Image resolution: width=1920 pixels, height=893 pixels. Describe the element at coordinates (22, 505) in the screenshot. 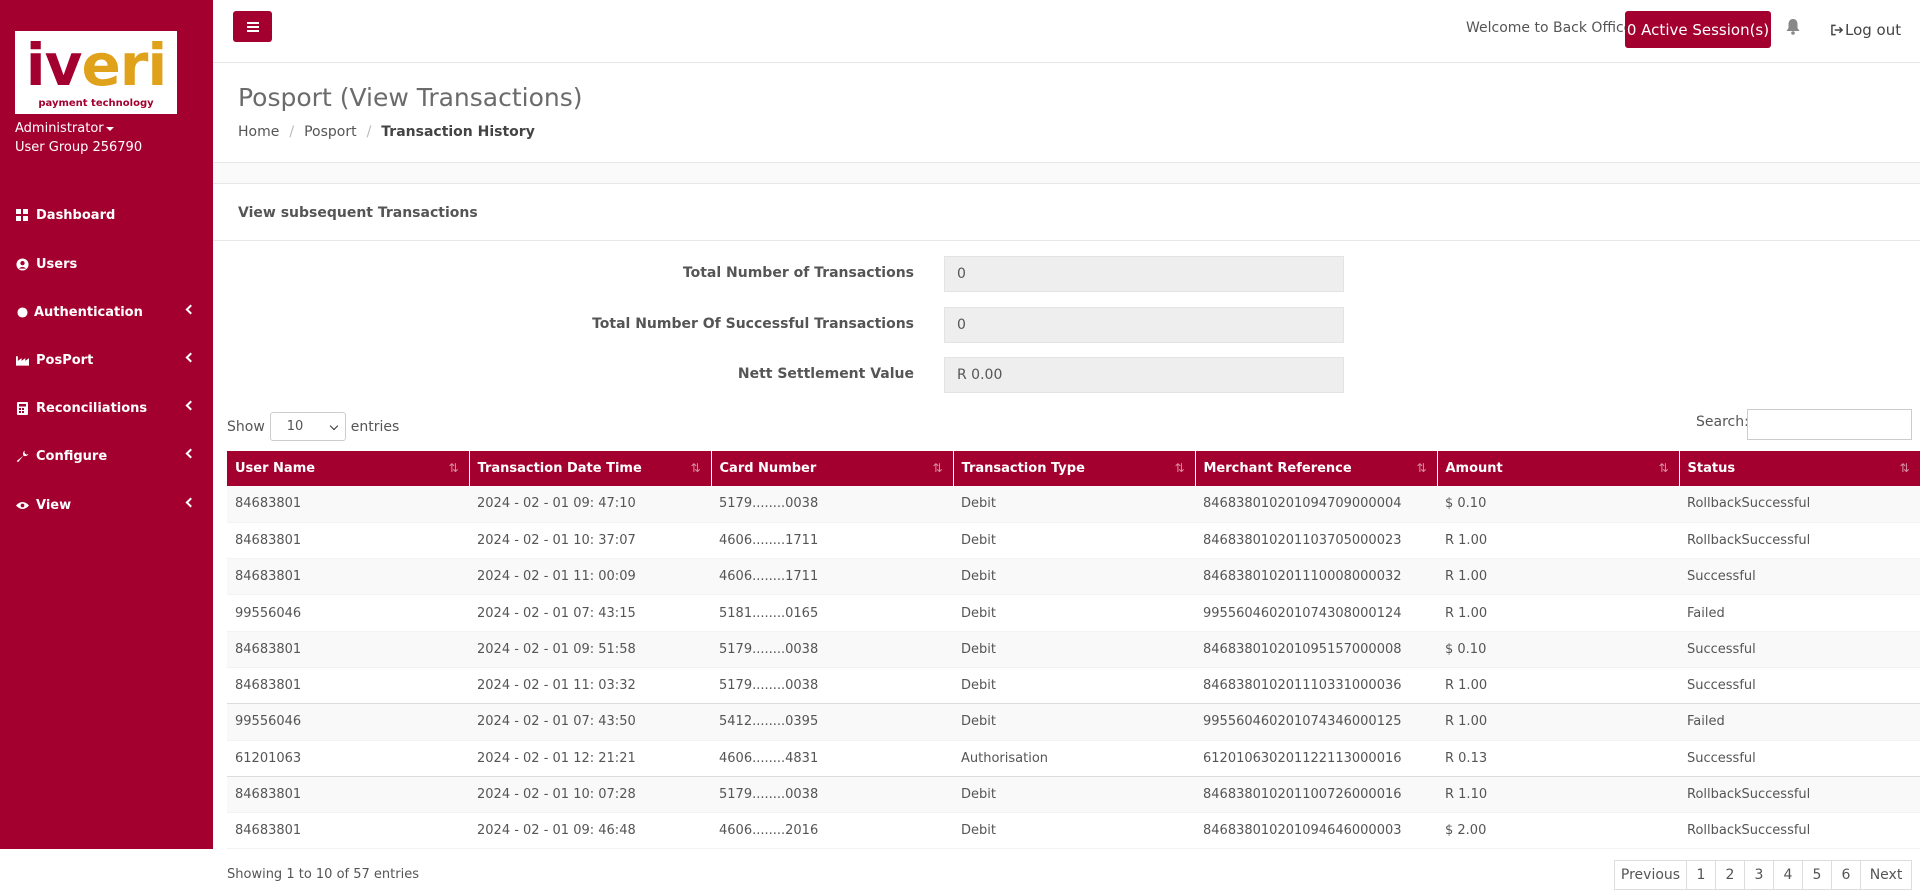

I see `eye-icon` at that location.